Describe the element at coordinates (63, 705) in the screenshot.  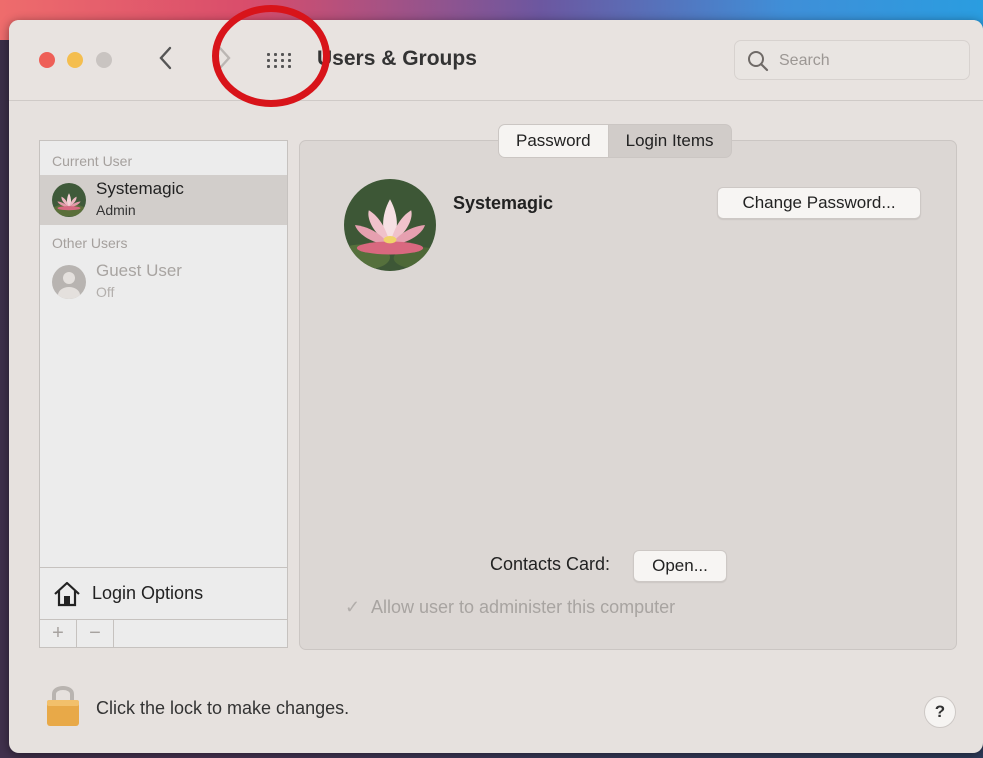
I see `lock-icon` at that location.